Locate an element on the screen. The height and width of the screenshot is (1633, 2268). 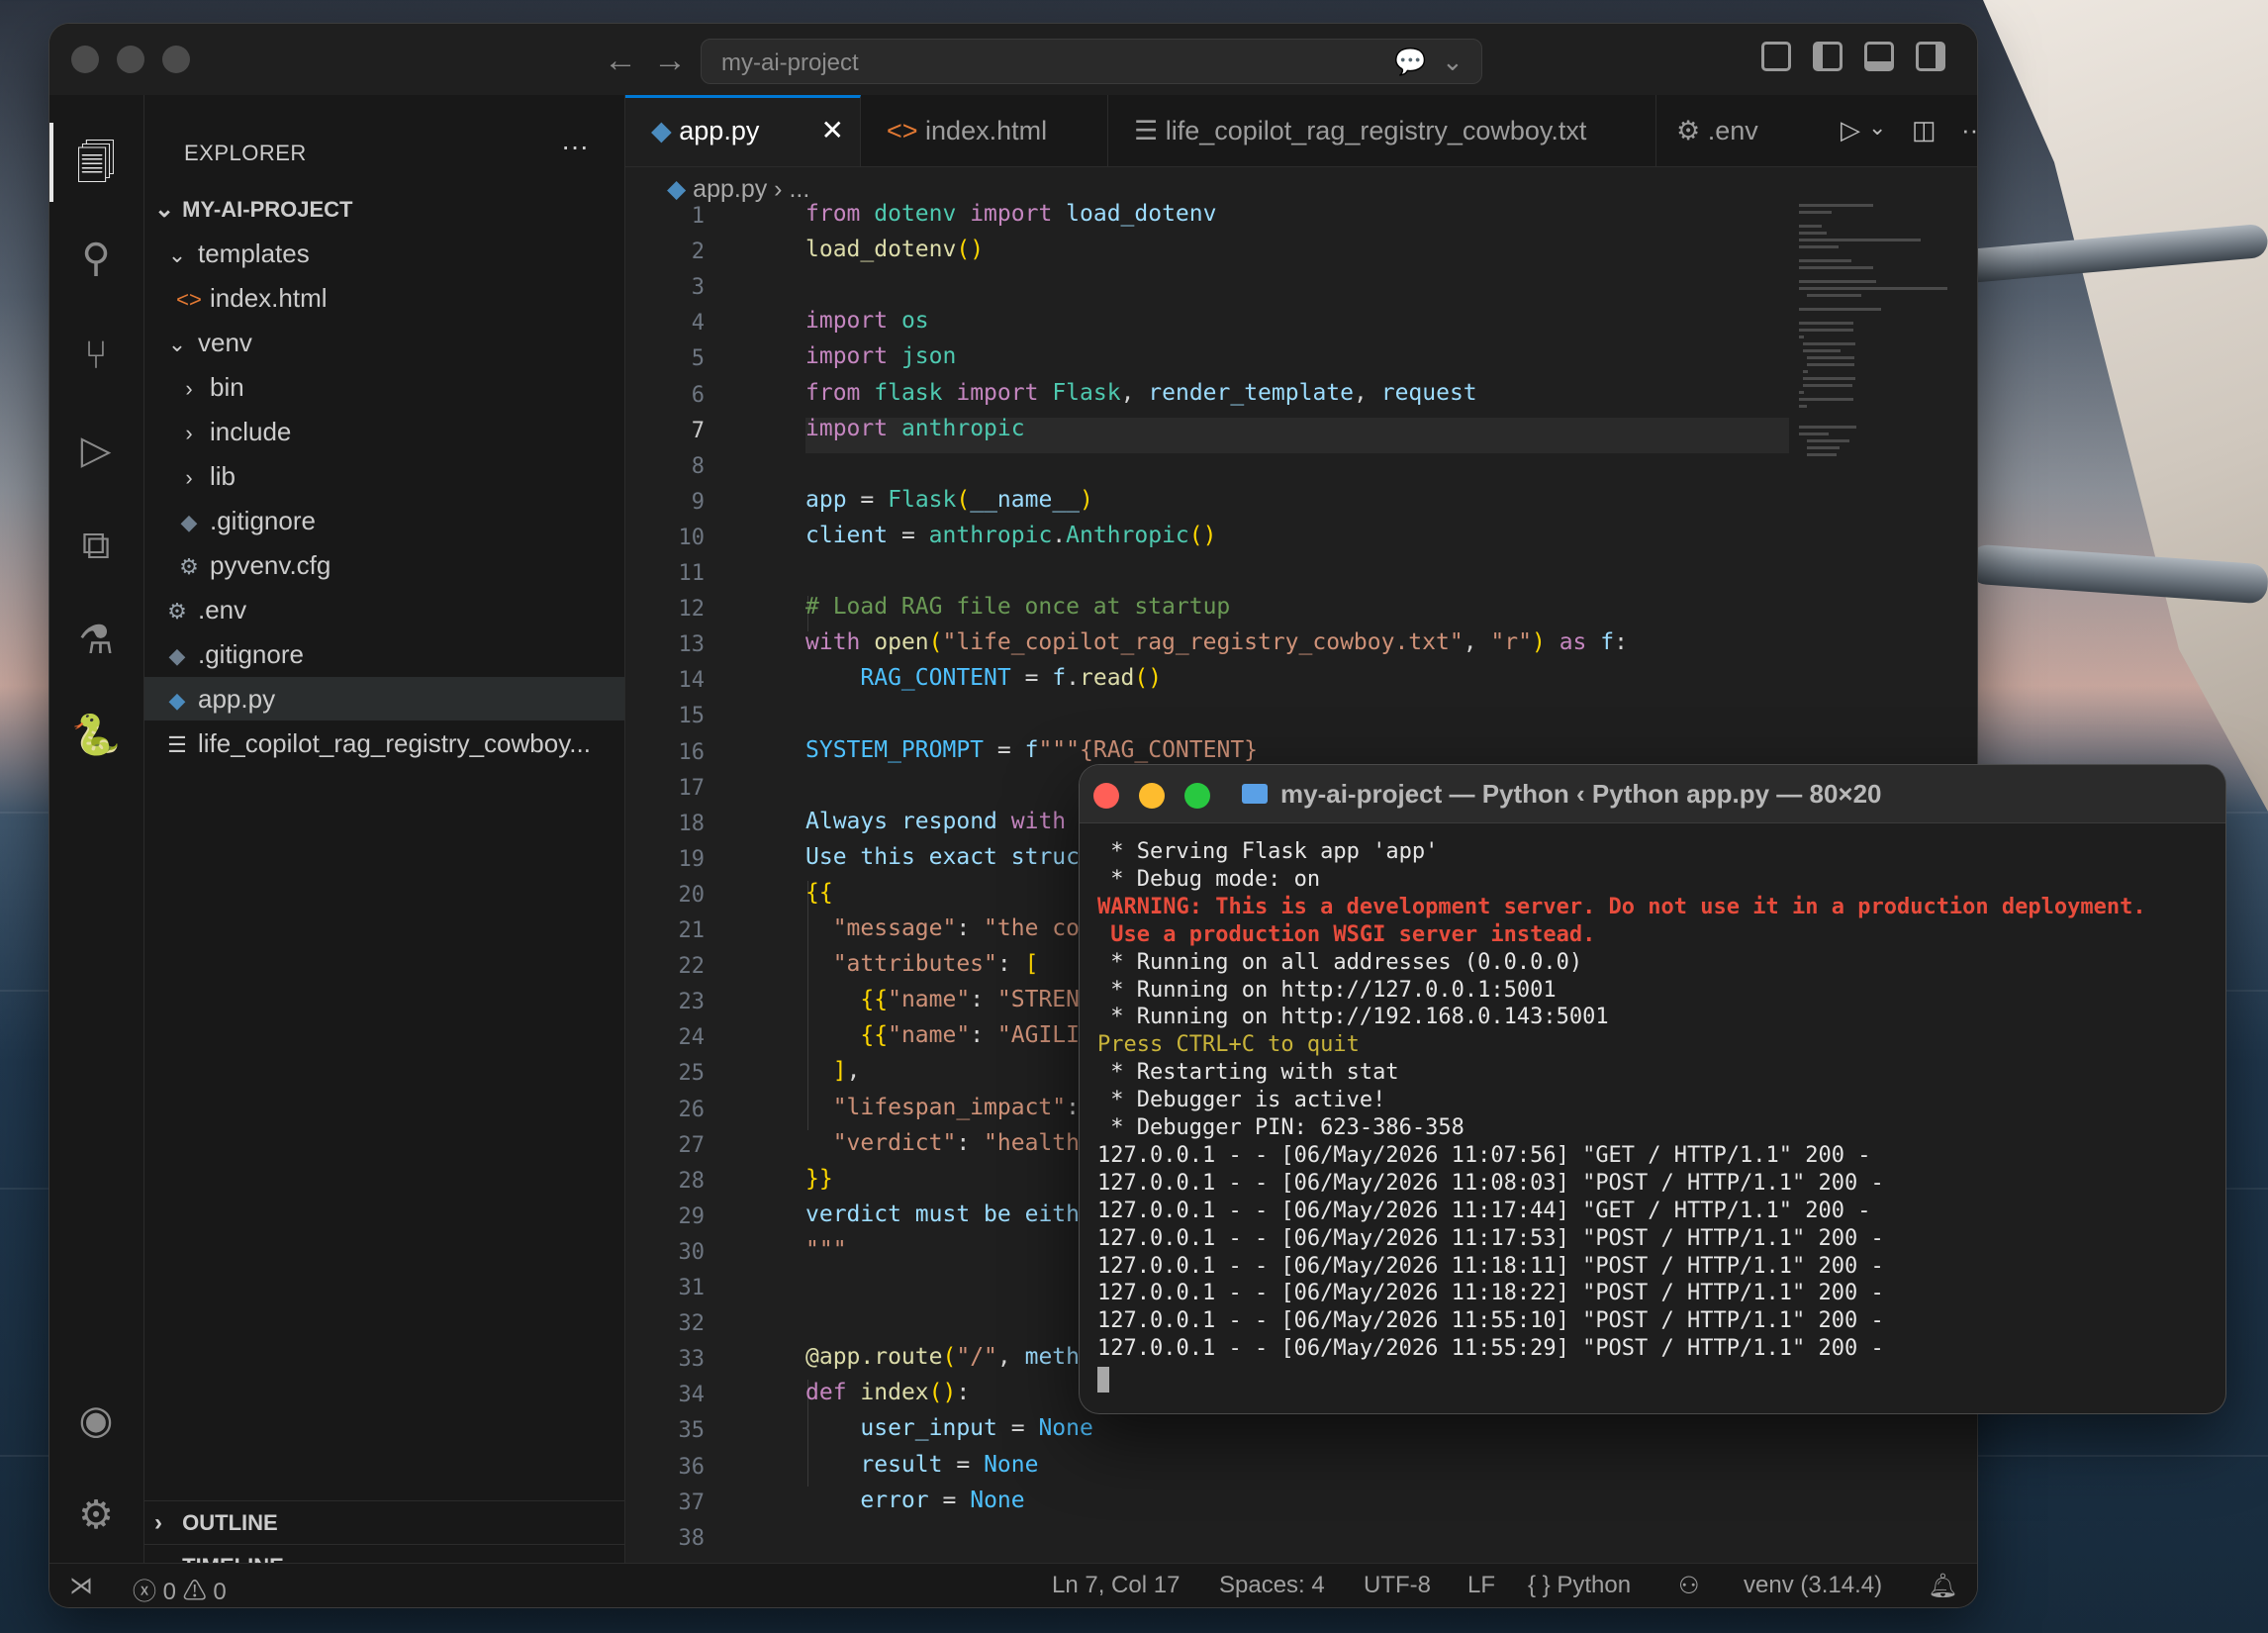
terminal-line: * Debugger is active! is located at coordinates (1241, 1100).